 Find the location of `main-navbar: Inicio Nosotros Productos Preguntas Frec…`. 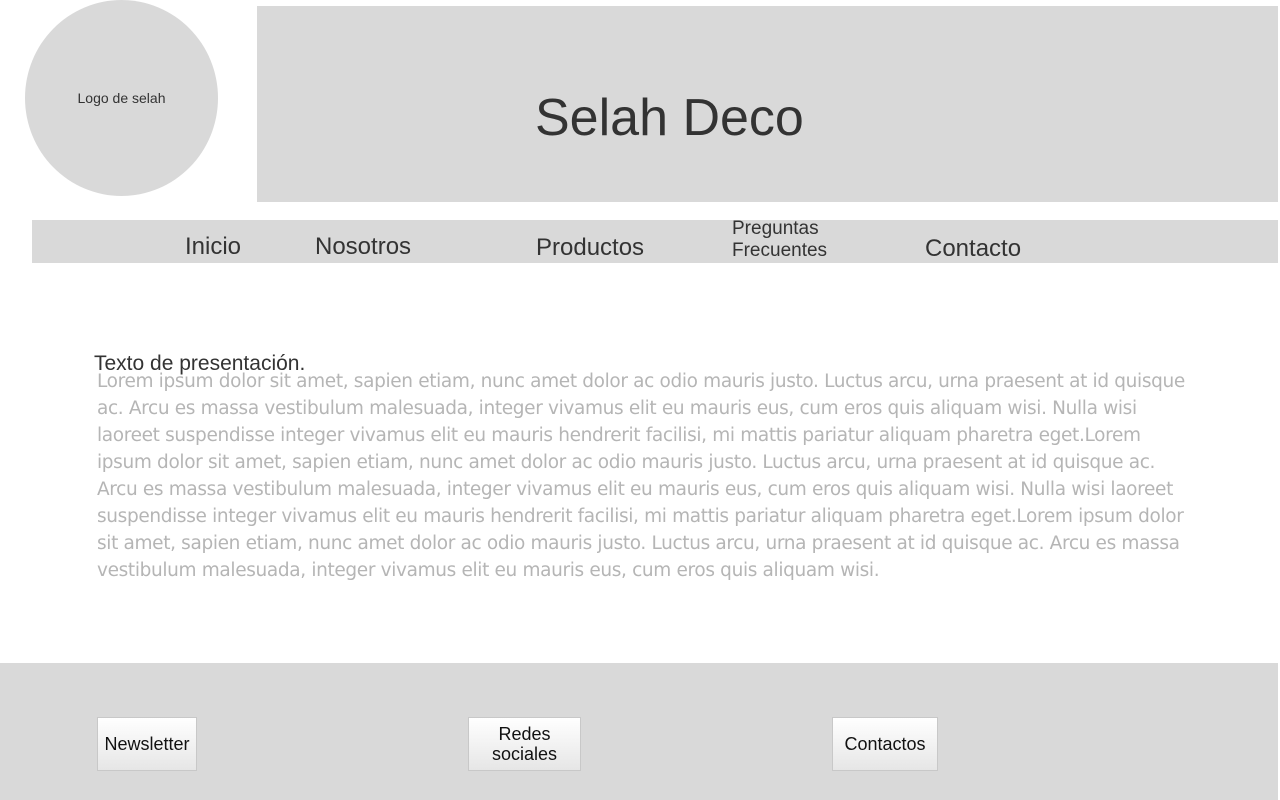

main-navbar: Inicio Nosotros Productos Preguntas Frec… is located at coordinates (655, 240).